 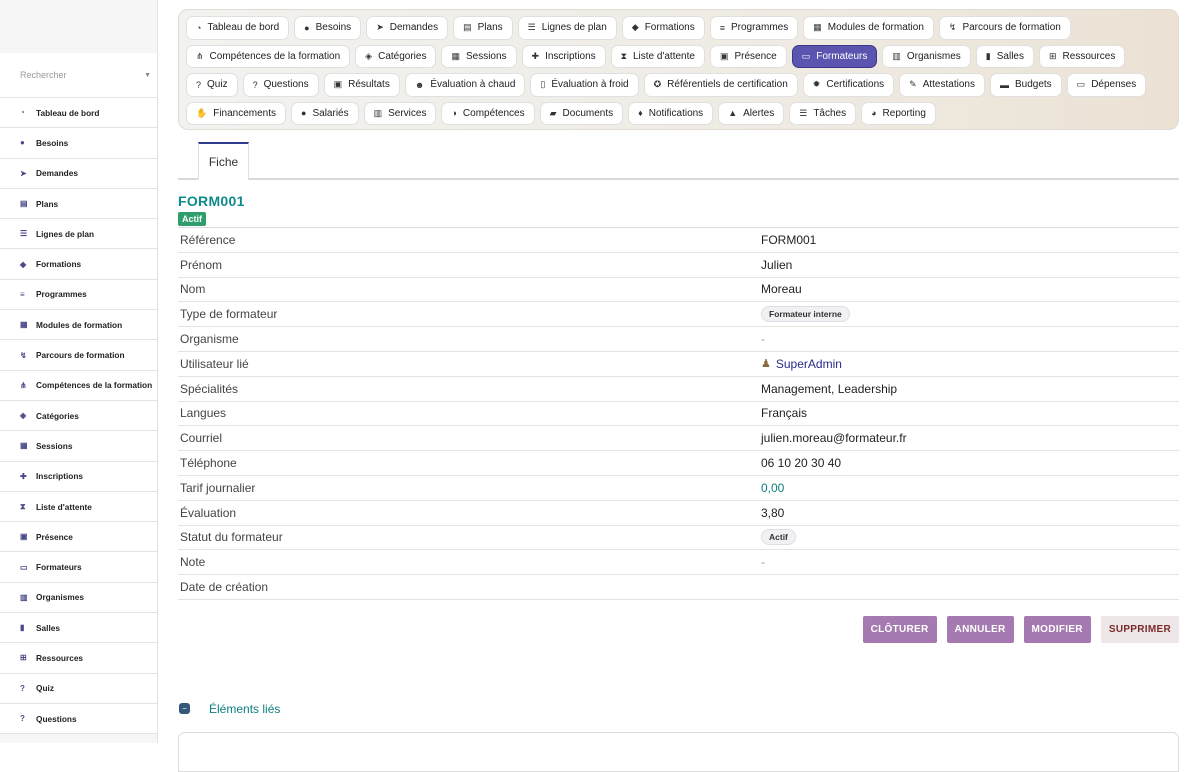 I want to click on field-row: Prénom Julien, so click(x=678, y=265).